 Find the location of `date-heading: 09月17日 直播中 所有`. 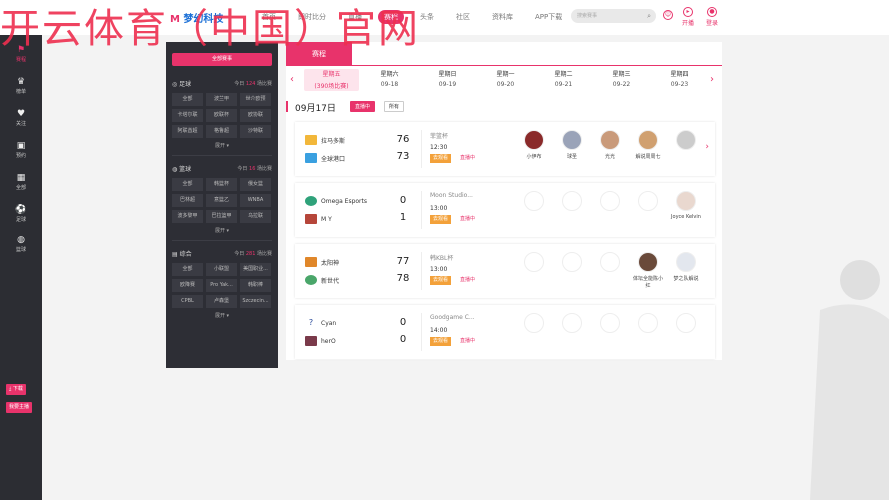

date-heading: 09月17日 直播中 所有 is located at coordinates (504, 107).